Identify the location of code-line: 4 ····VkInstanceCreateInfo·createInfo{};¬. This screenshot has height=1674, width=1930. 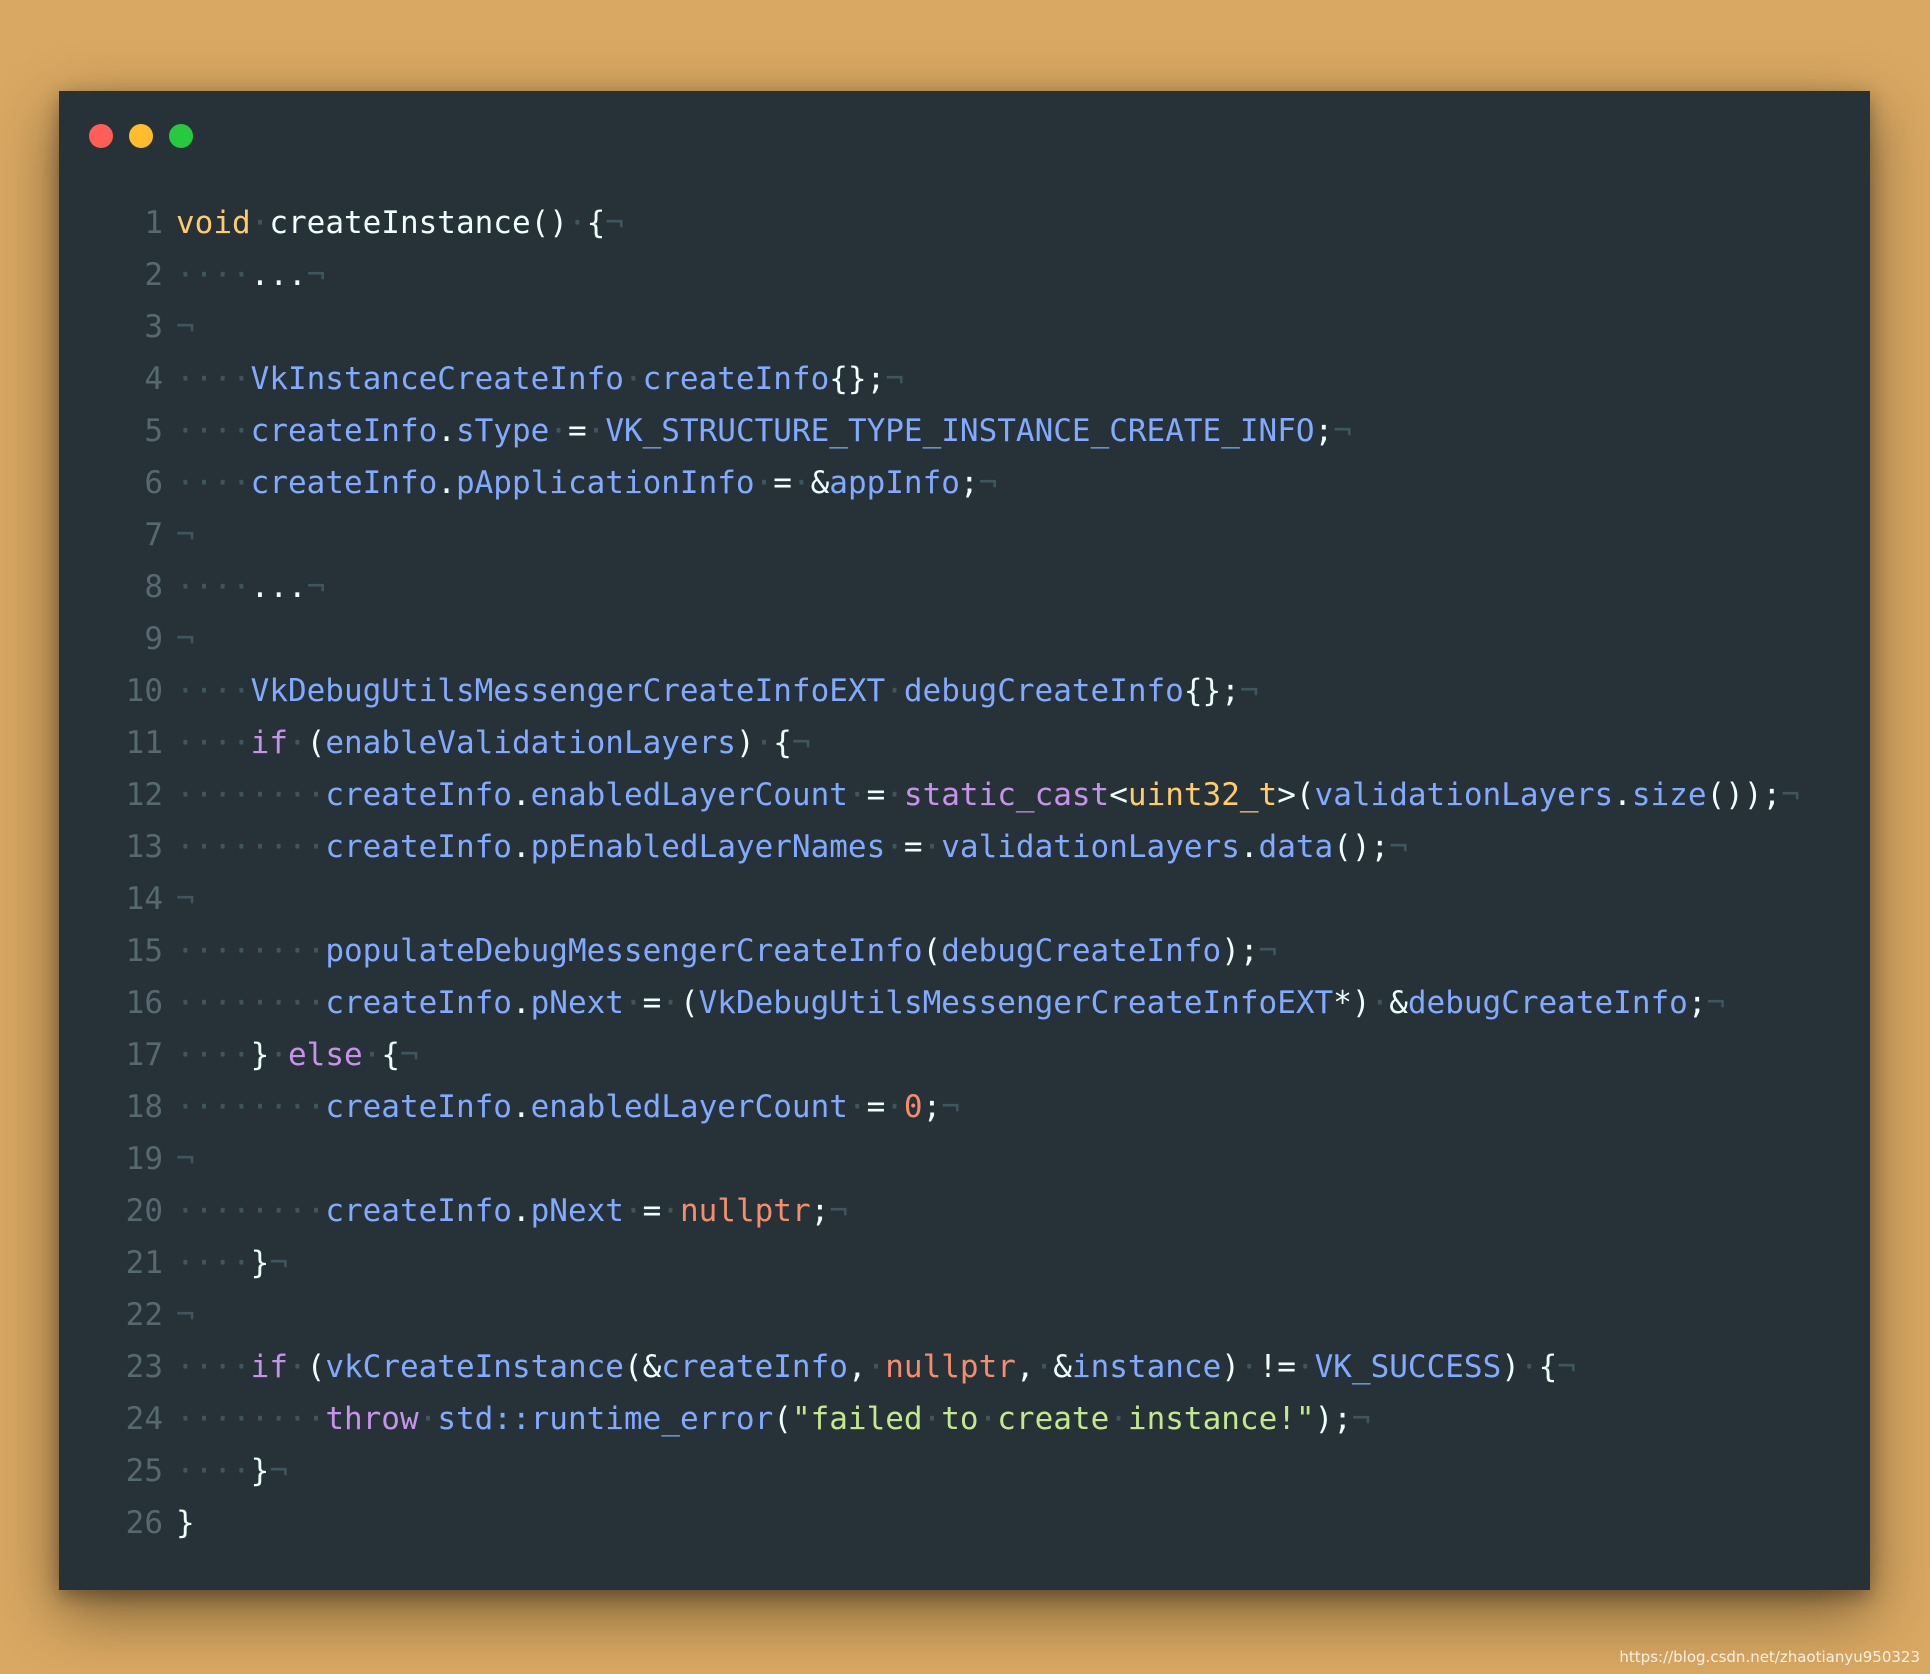
(972, 379).